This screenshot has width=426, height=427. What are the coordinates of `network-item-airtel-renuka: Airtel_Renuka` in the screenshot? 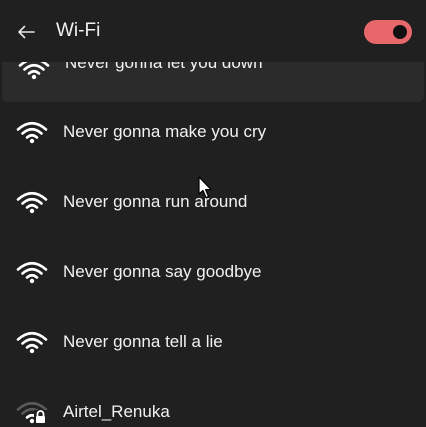 It's located at (213, 403).